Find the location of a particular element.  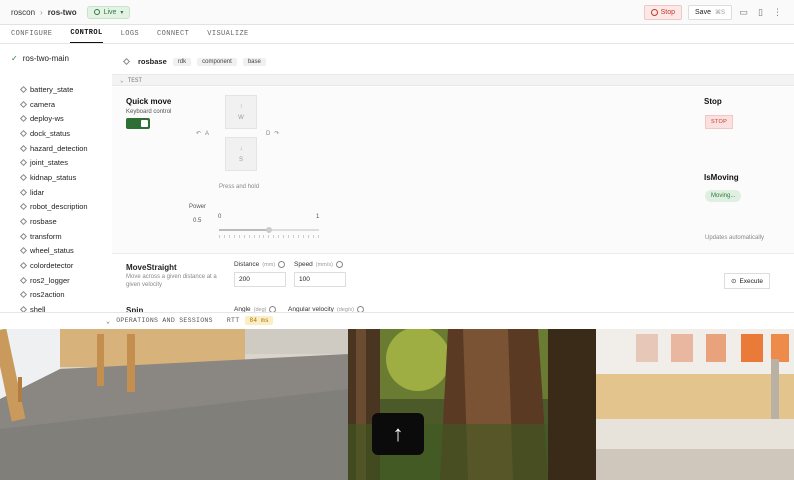

sidebar-item: hazard_detection is located at coordinates (53, 148).